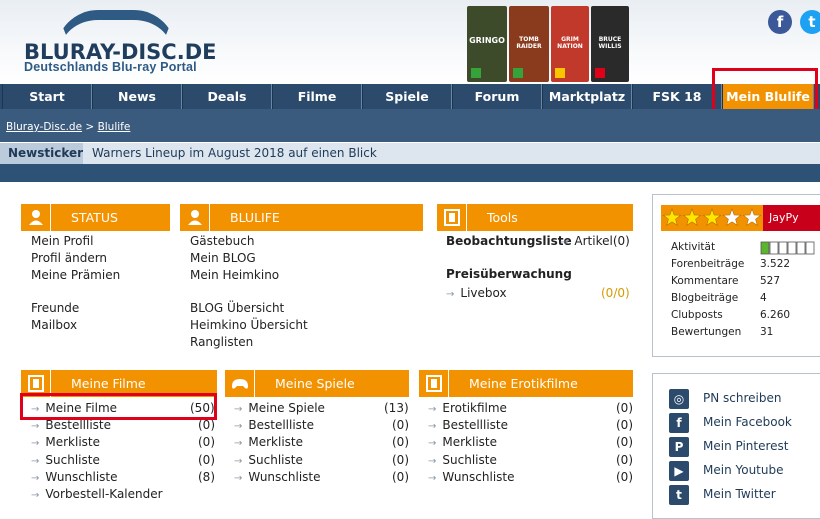  I want to click on divider-bar, so click(410, 173).